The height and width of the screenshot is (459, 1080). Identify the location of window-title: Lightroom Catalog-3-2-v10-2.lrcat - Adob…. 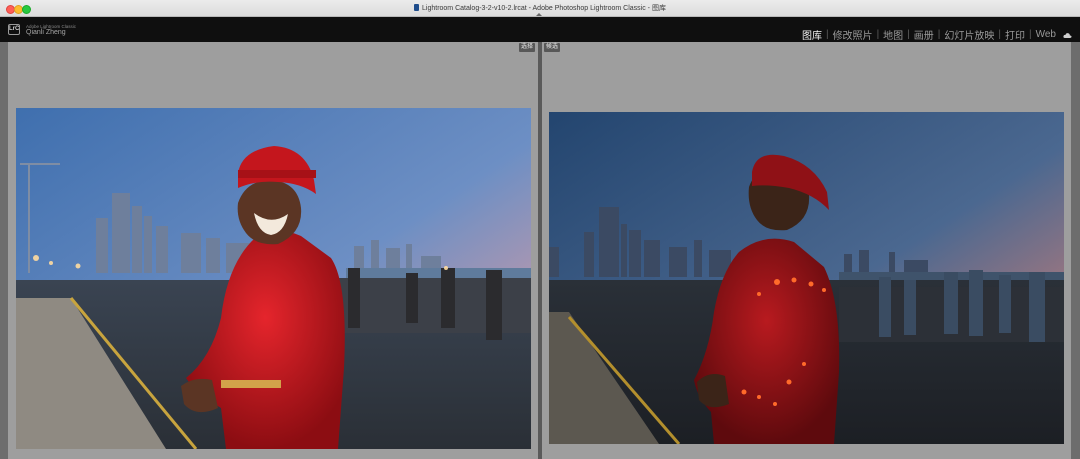
(540, 8).